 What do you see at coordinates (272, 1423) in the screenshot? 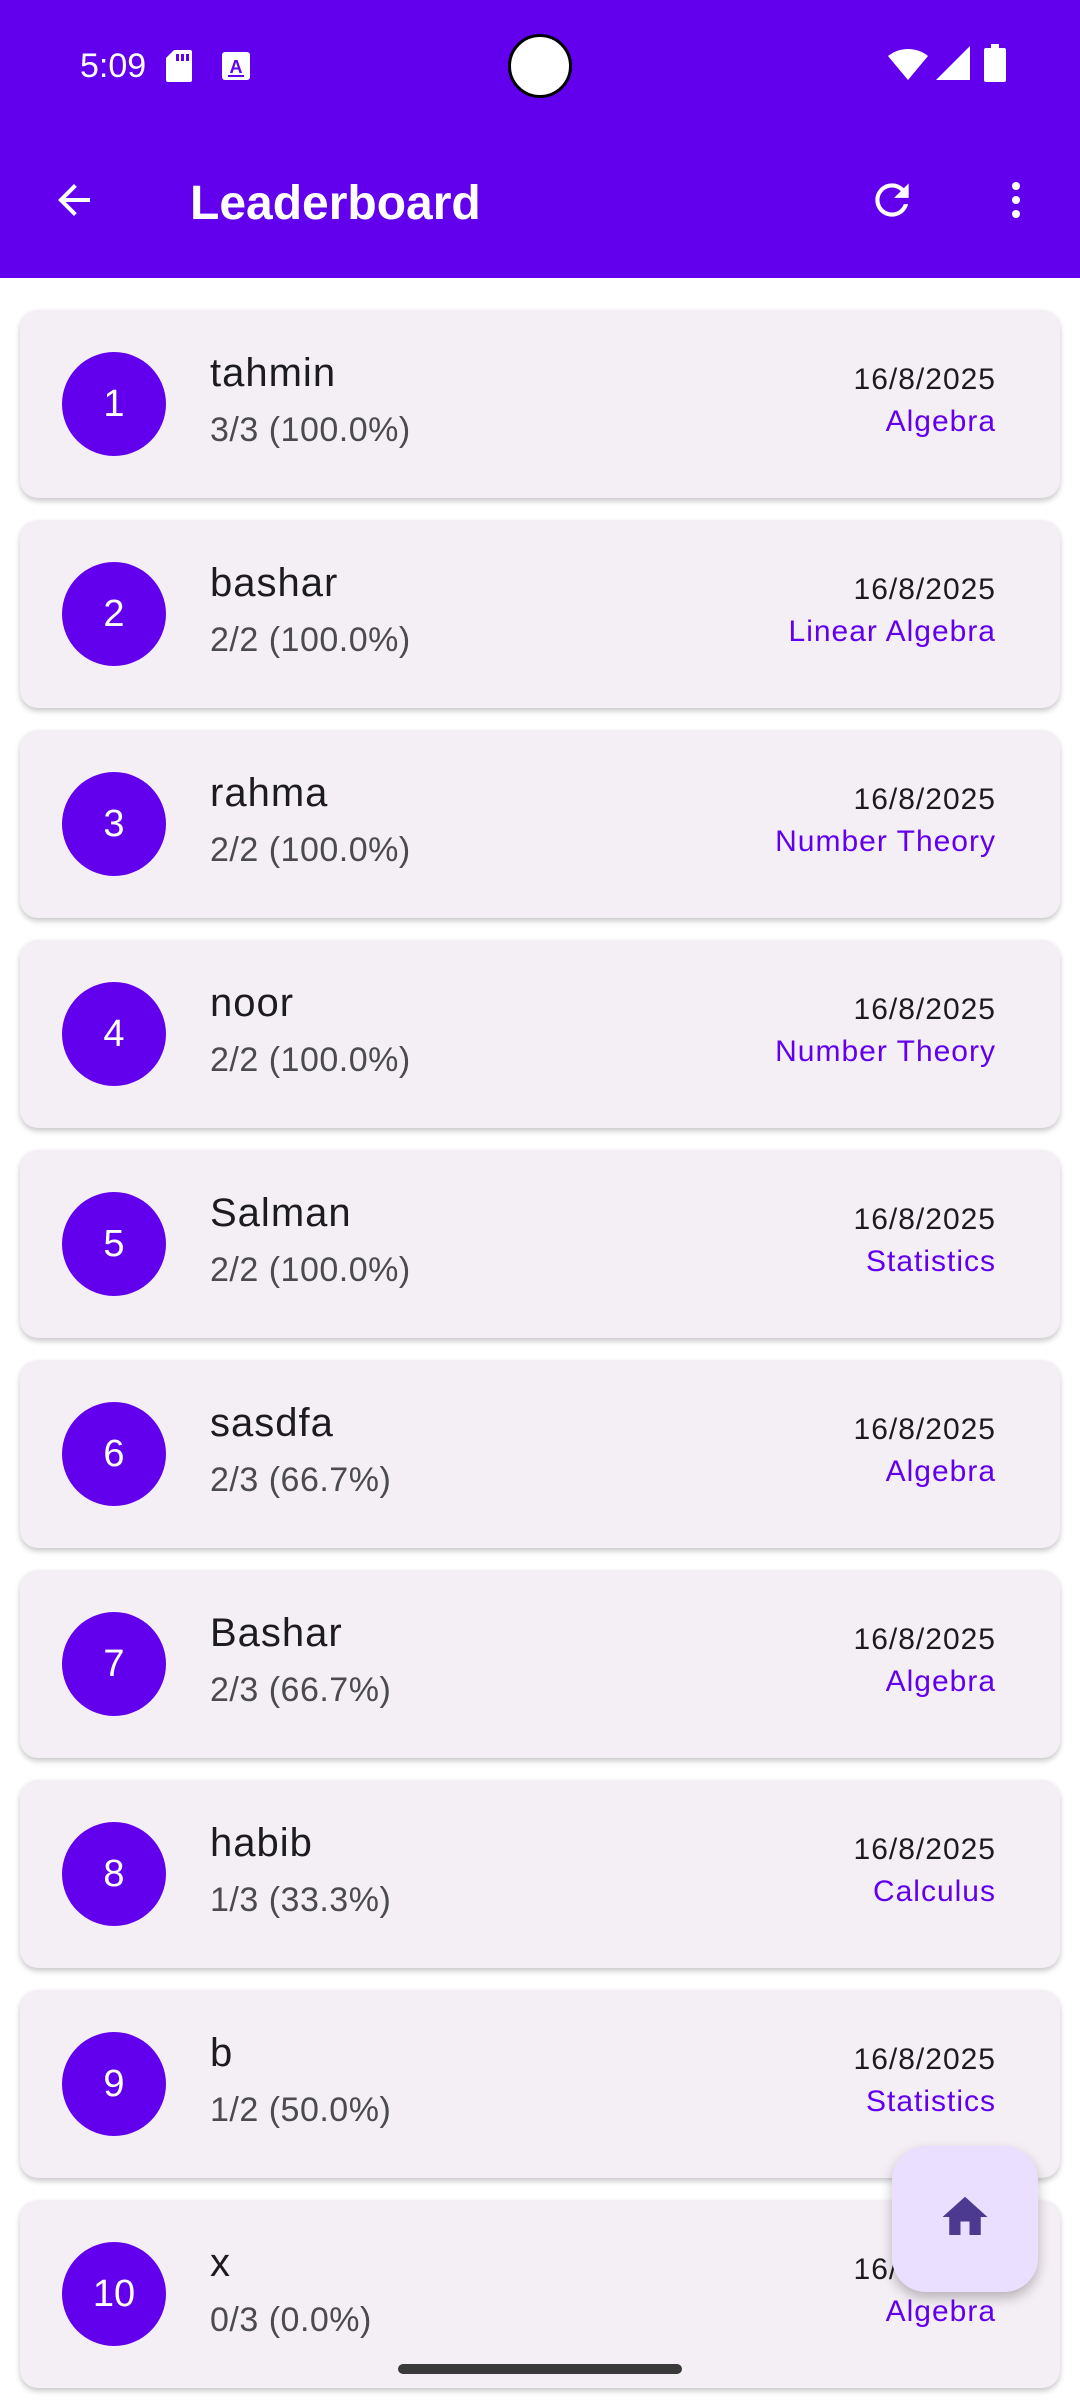
I see `player-name: sasdfa` at bounding box center [272, 1423].